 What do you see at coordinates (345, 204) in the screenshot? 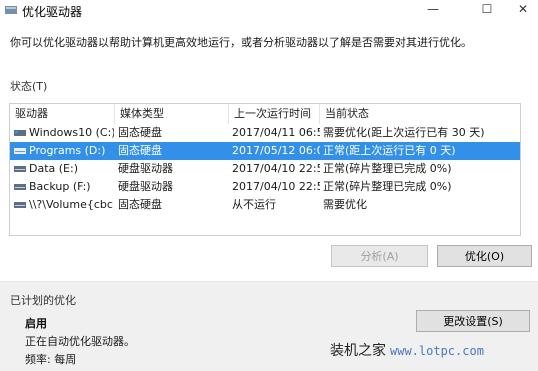
I see `current-status: 需要优化` at bounding box center [345, 204].